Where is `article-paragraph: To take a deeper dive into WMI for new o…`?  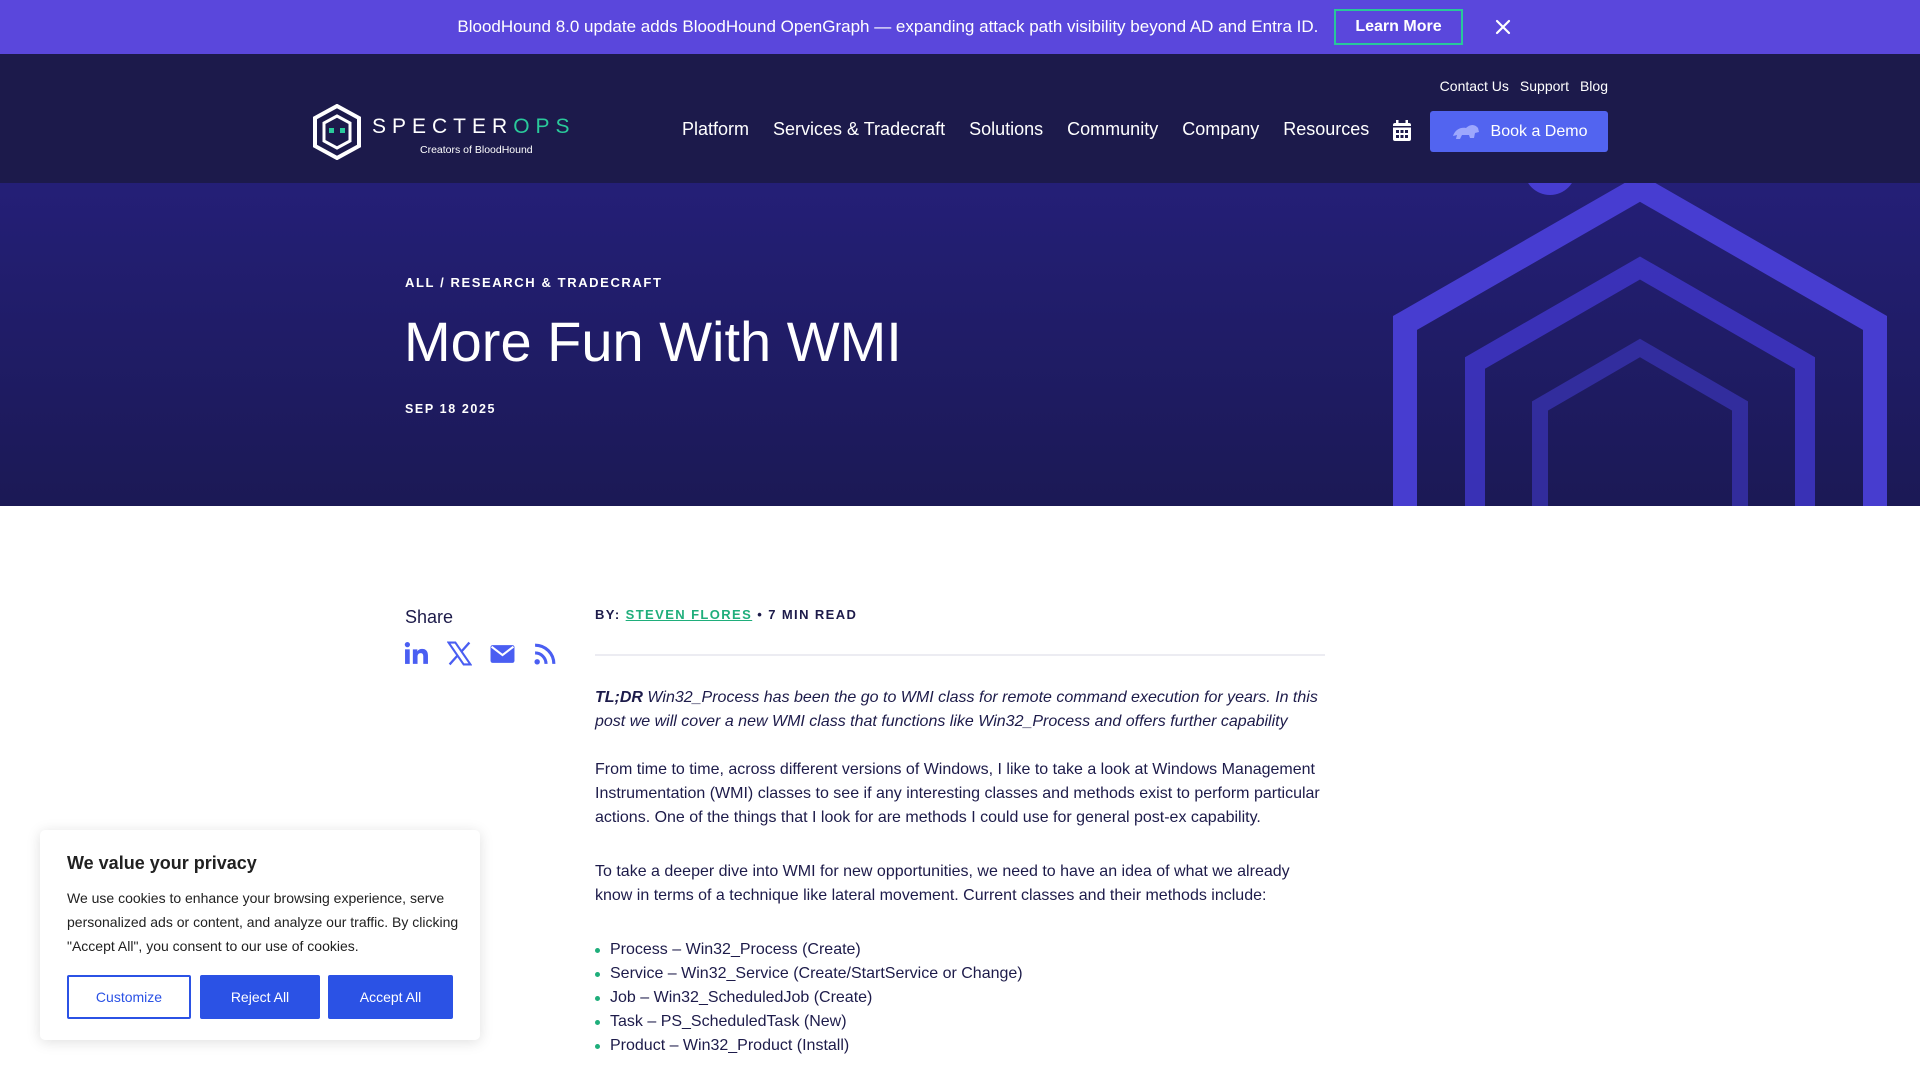 article-paragraph: To take a deeper dive into WMI for new o… is located at coordinates (942, 883).